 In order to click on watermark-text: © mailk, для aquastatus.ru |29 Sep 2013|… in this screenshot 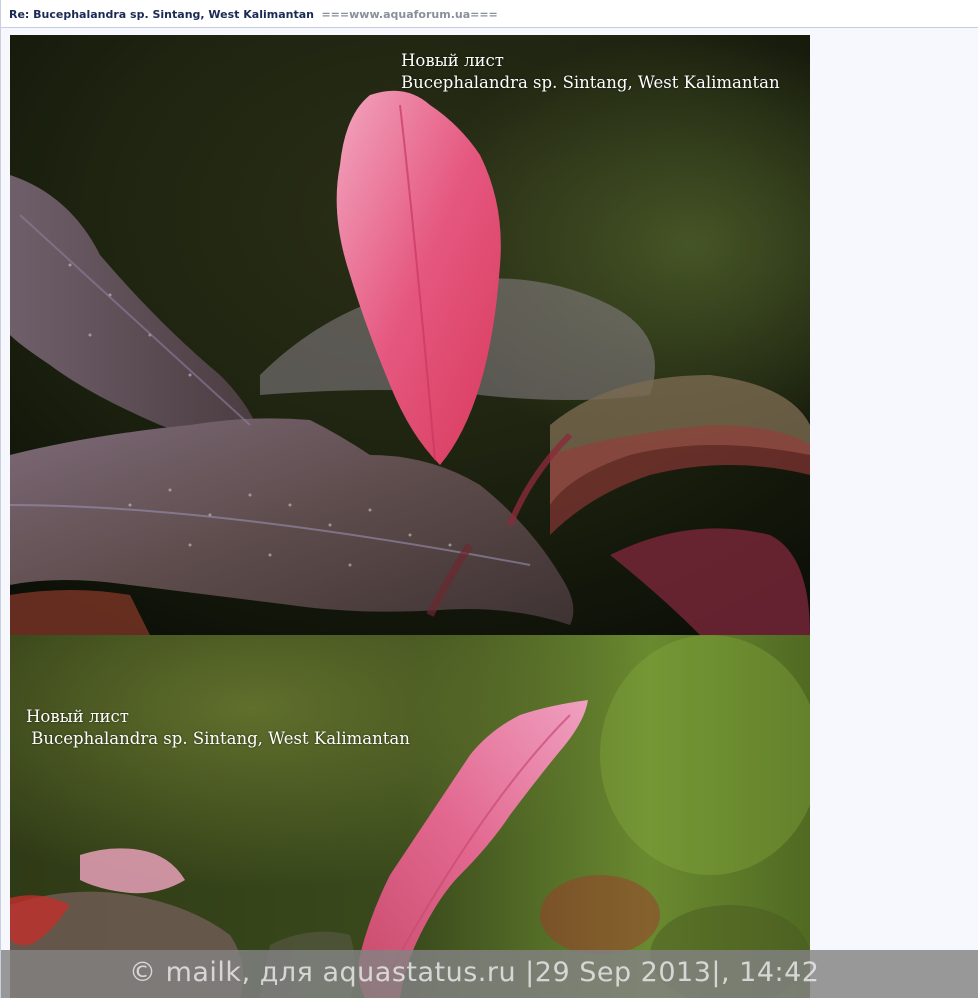, I will do `click(474, 972)`.